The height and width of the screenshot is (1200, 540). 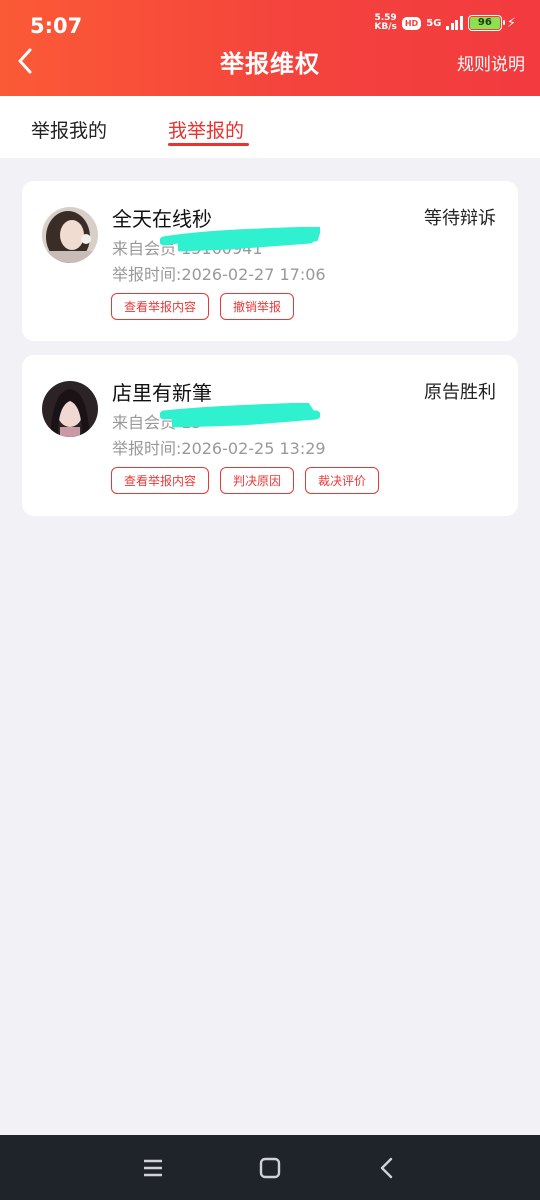 What do you see at coordinates (270, 48) in the screenshot?
I see `header-bar: 5:07 5.59 KB/s HD 5G 96 ⚡ 举报维权 规则说明` at bounding box center [270, 48].